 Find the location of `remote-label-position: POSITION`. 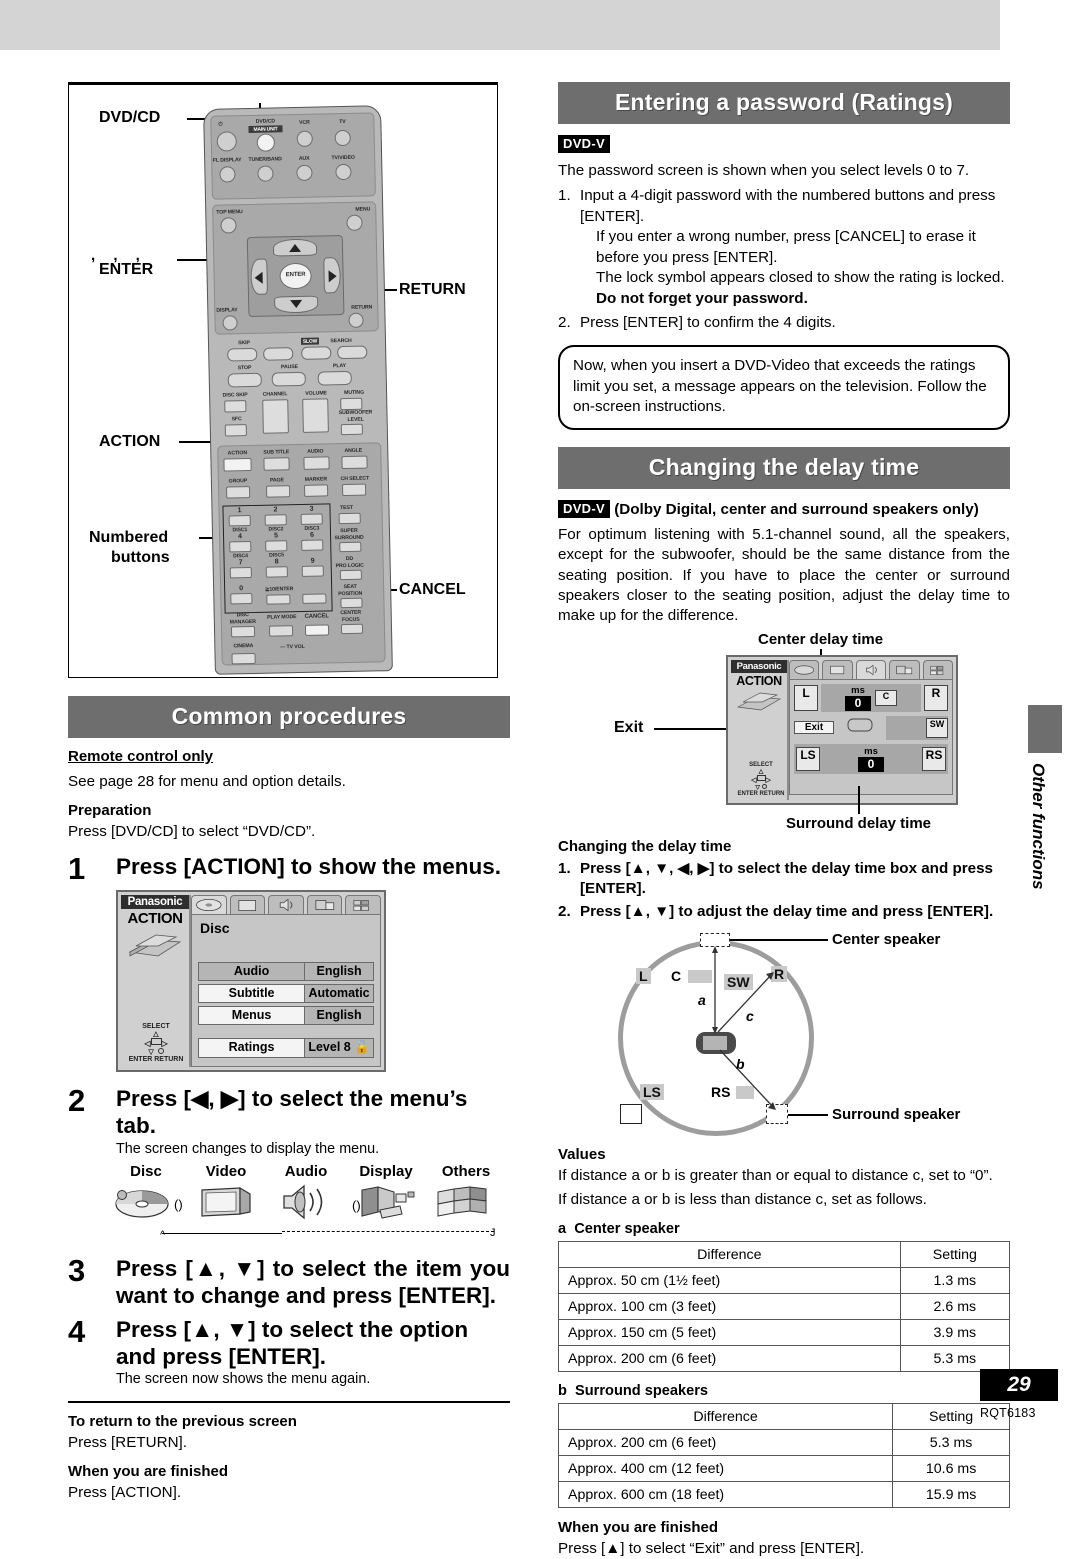

remote-label-position: POSITION is located at coordinates (350, 594).